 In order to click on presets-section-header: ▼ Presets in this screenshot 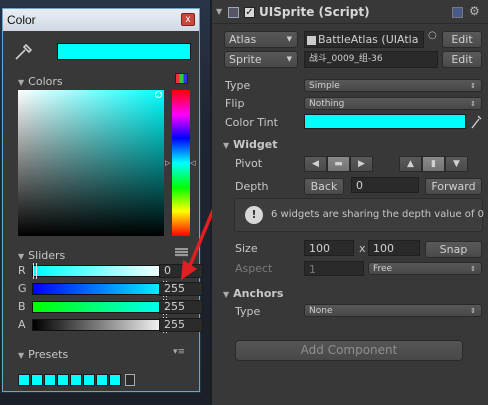, I will do `click(43, 354)`.